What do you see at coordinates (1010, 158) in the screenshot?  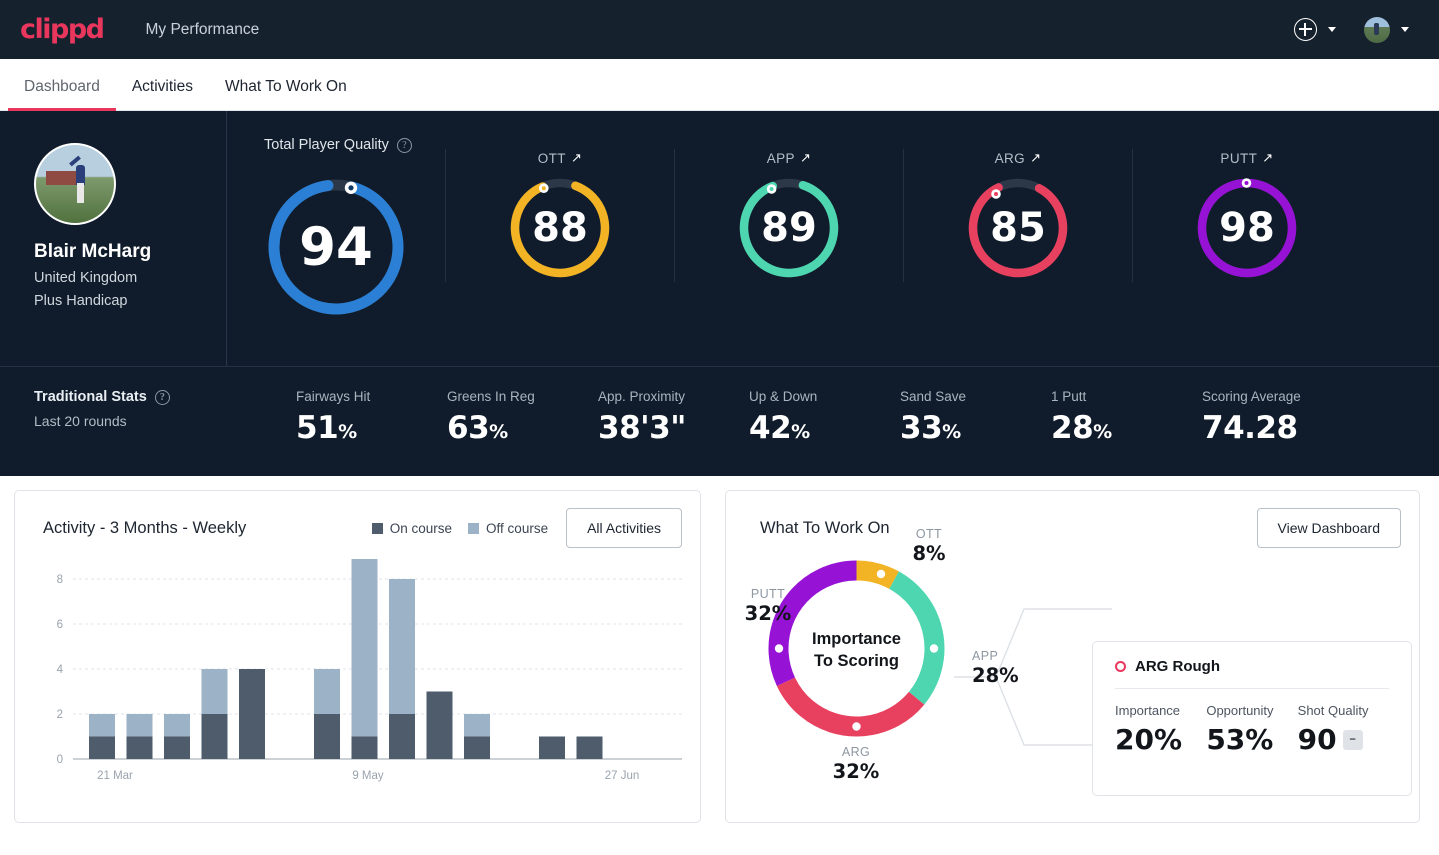 I see `ring-tag-text-arg: ARG` at bounding box center [1010, 158].